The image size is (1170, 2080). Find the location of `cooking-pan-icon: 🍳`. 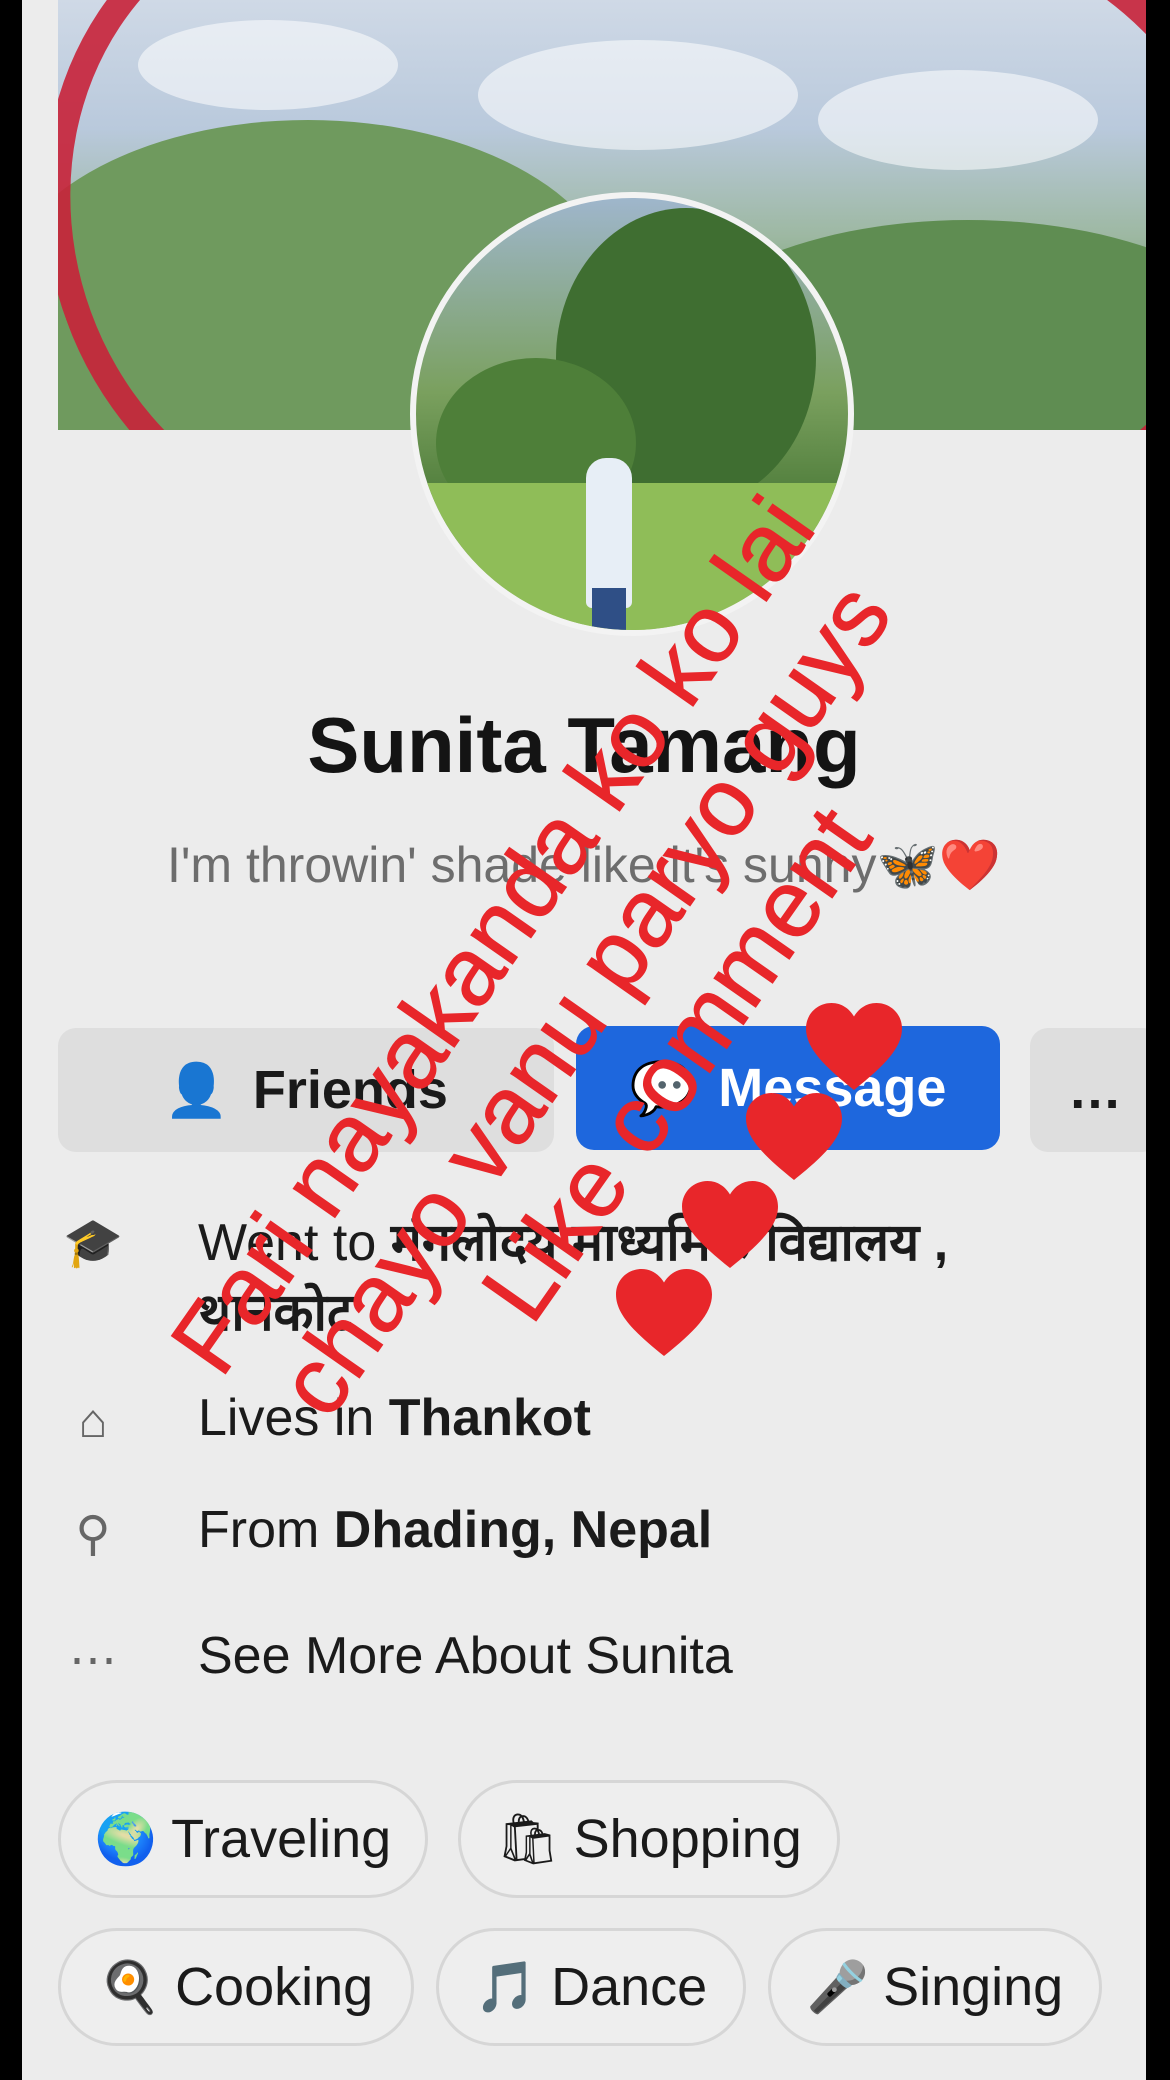

cooking-pan-icon: 🍳 is located at coordinates (130, 1986).